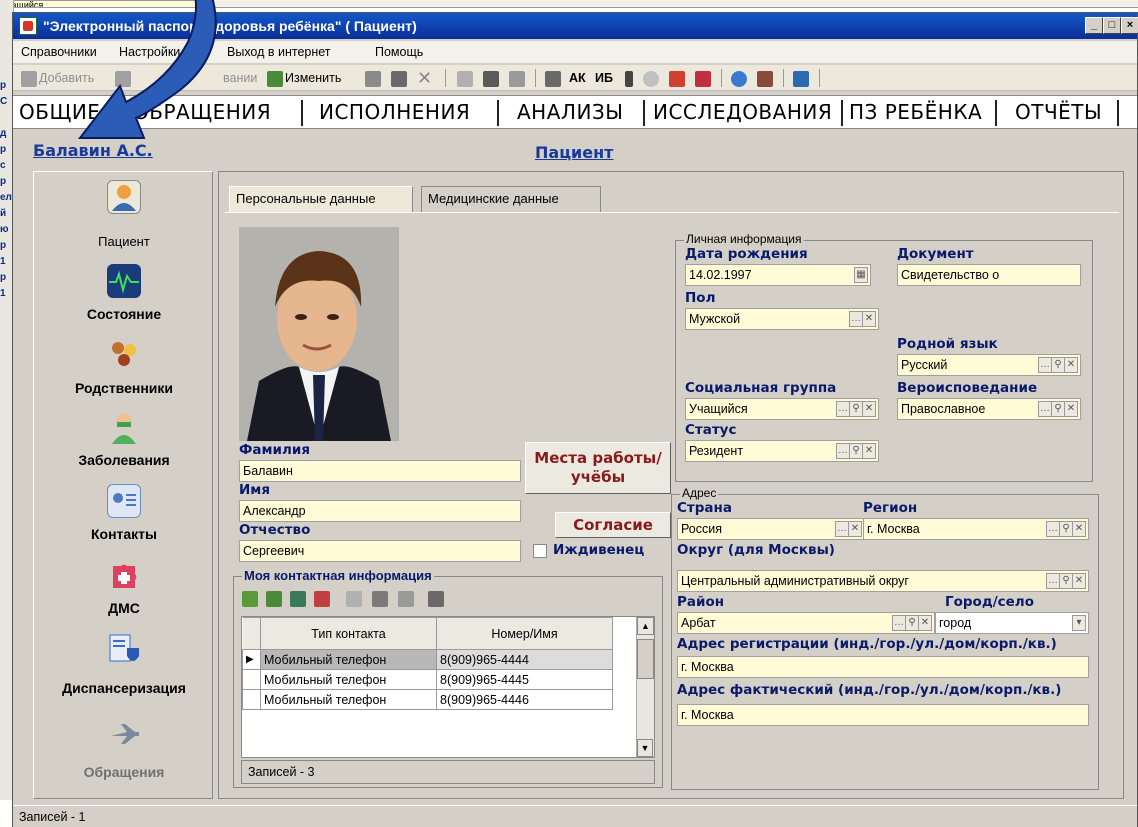 Image resolution: width=1138 pixels, height=827 pixels. Describe the element at coordinates (989, 409) in the screenshot. I see `religion-field: Православное … ⚲ ✕` at that location.